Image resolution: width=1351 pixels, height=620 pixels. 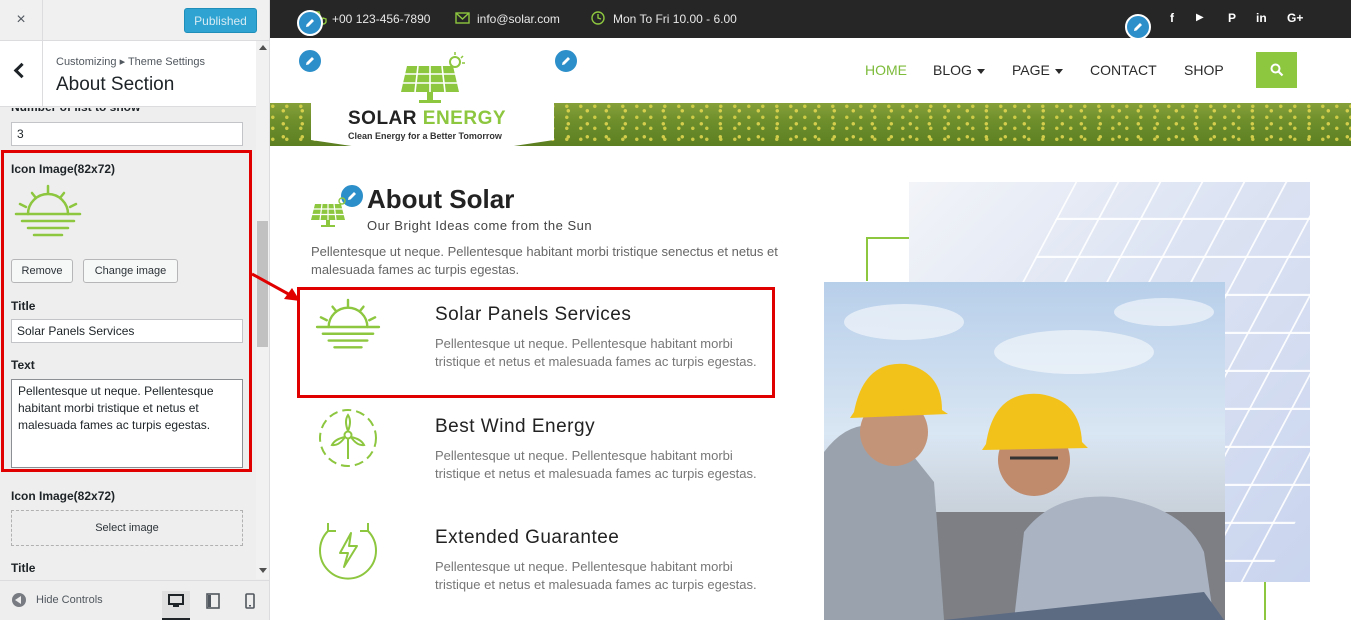 I want to click on edit-shortcut-phone, so click(x=310, y=23).